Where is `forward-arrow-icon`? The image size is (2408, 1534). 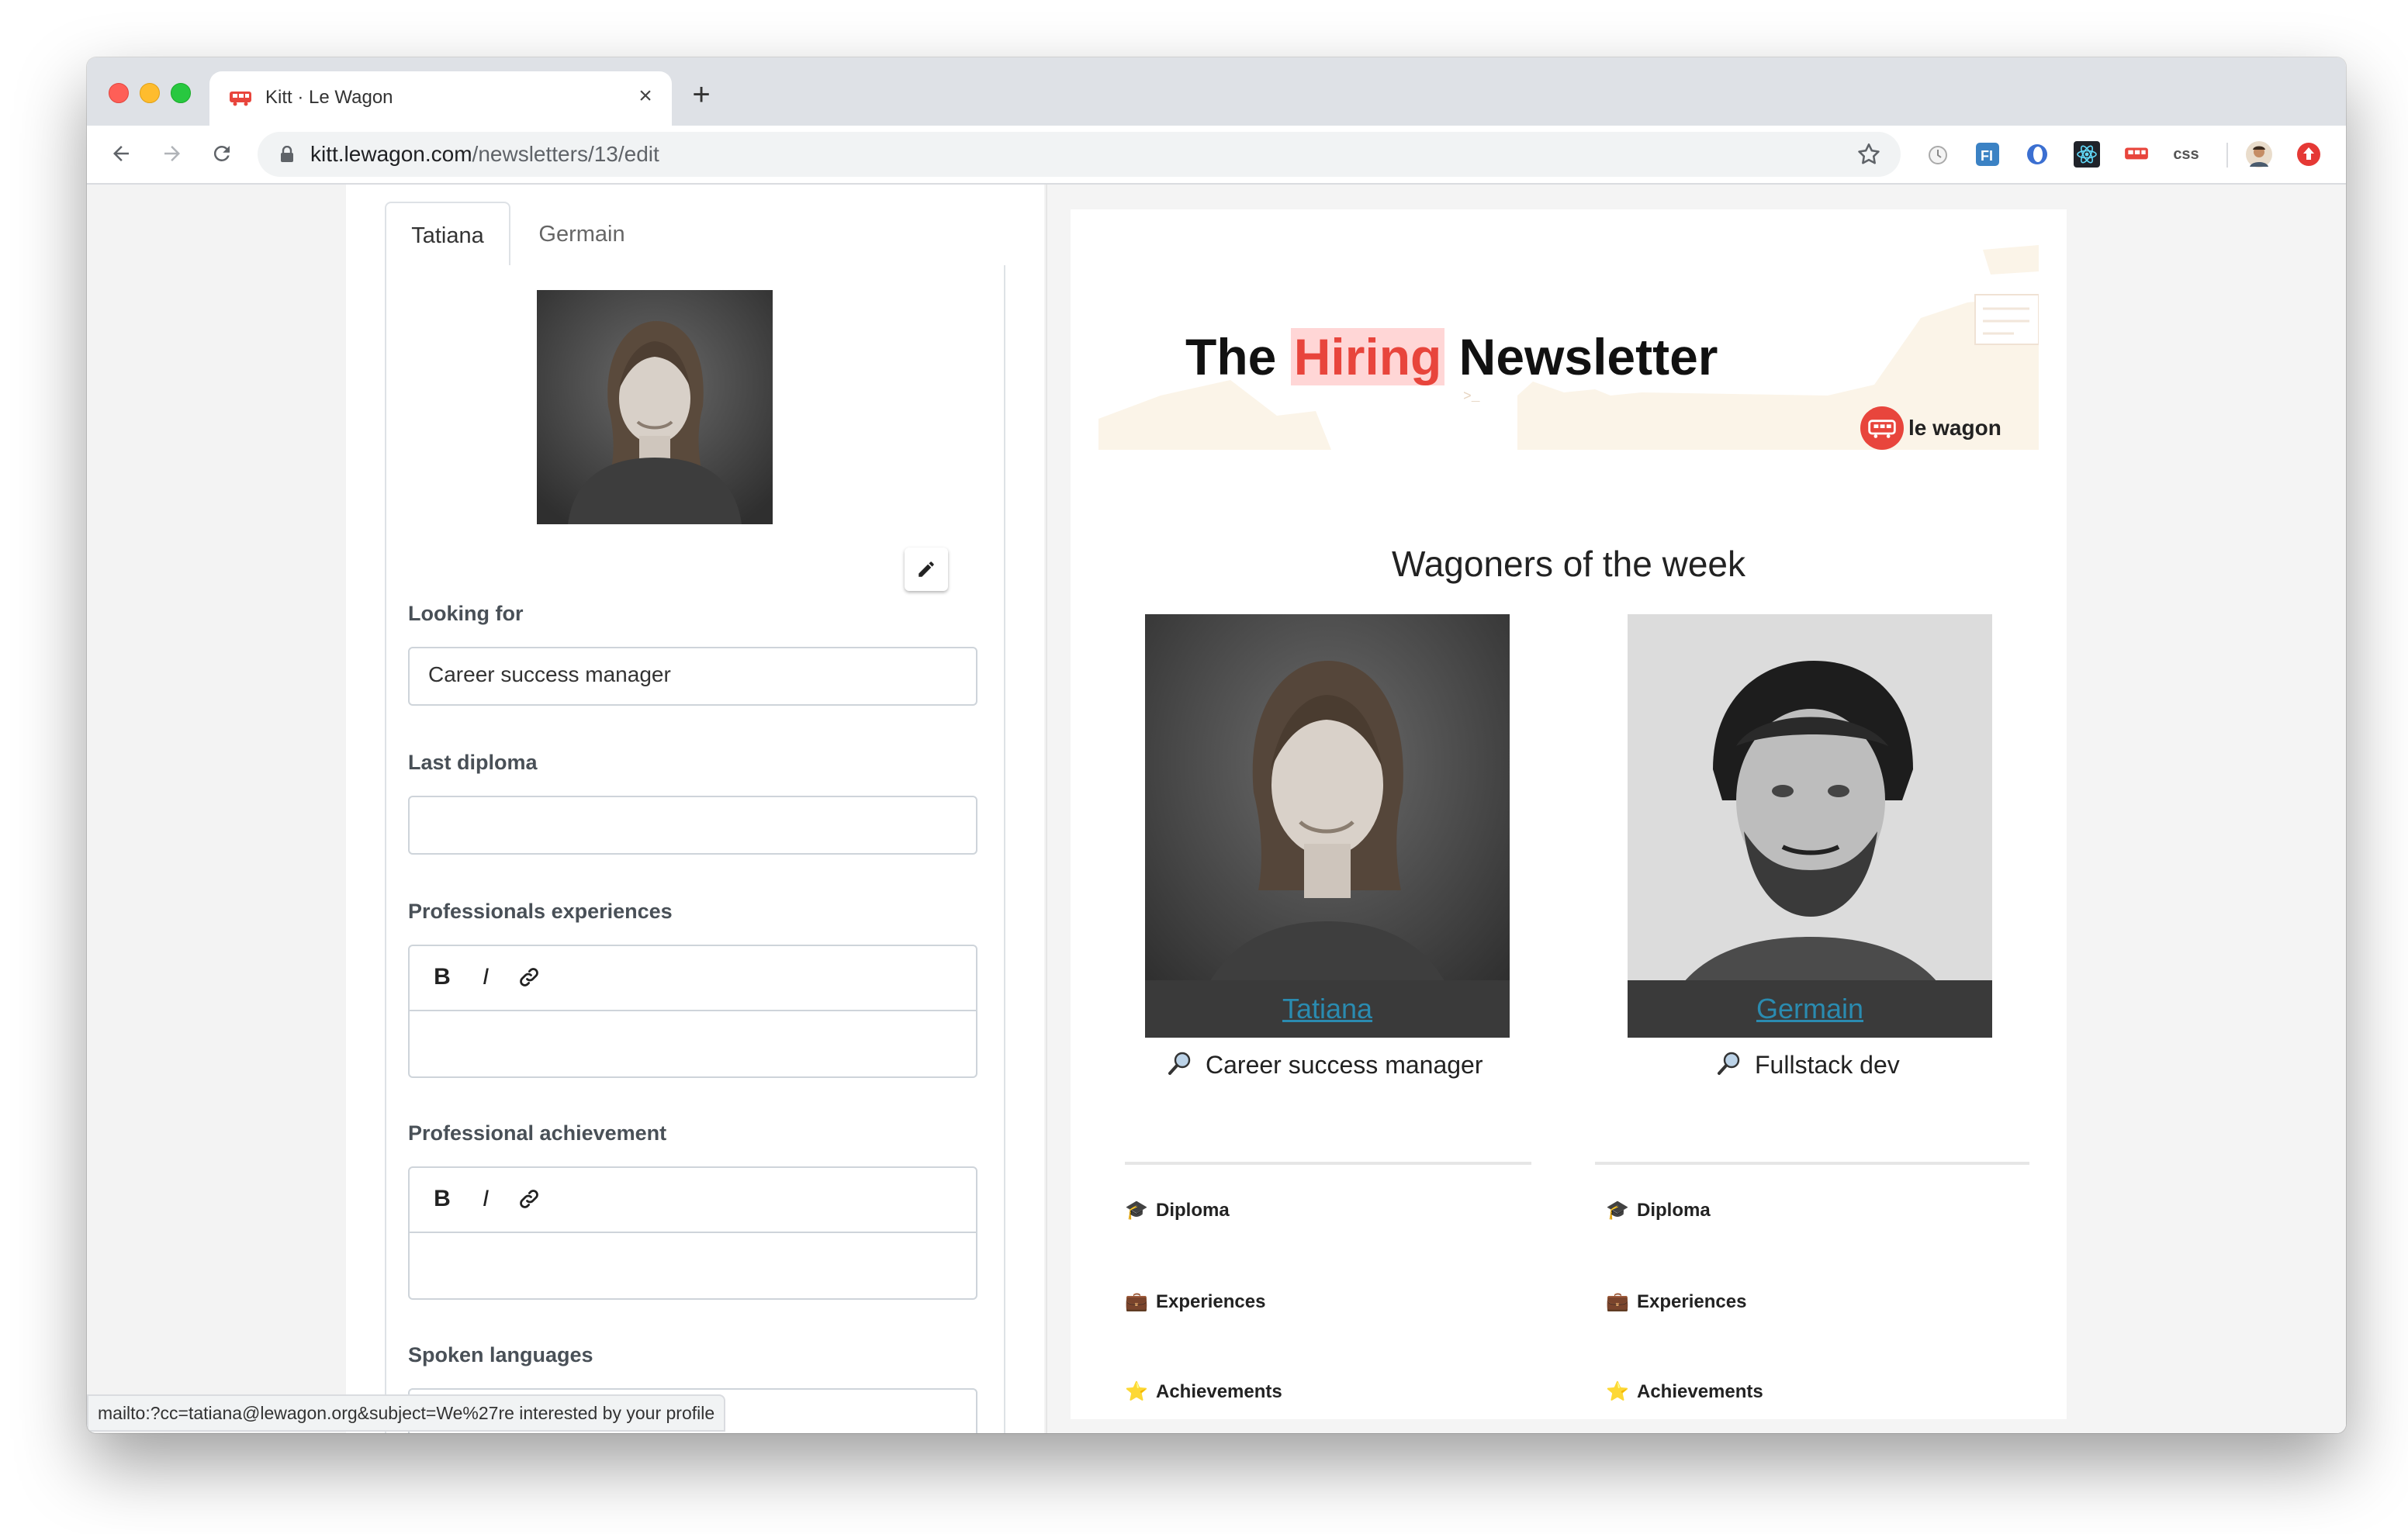 forward-arrow-icon is located at coordinates (172, 153).